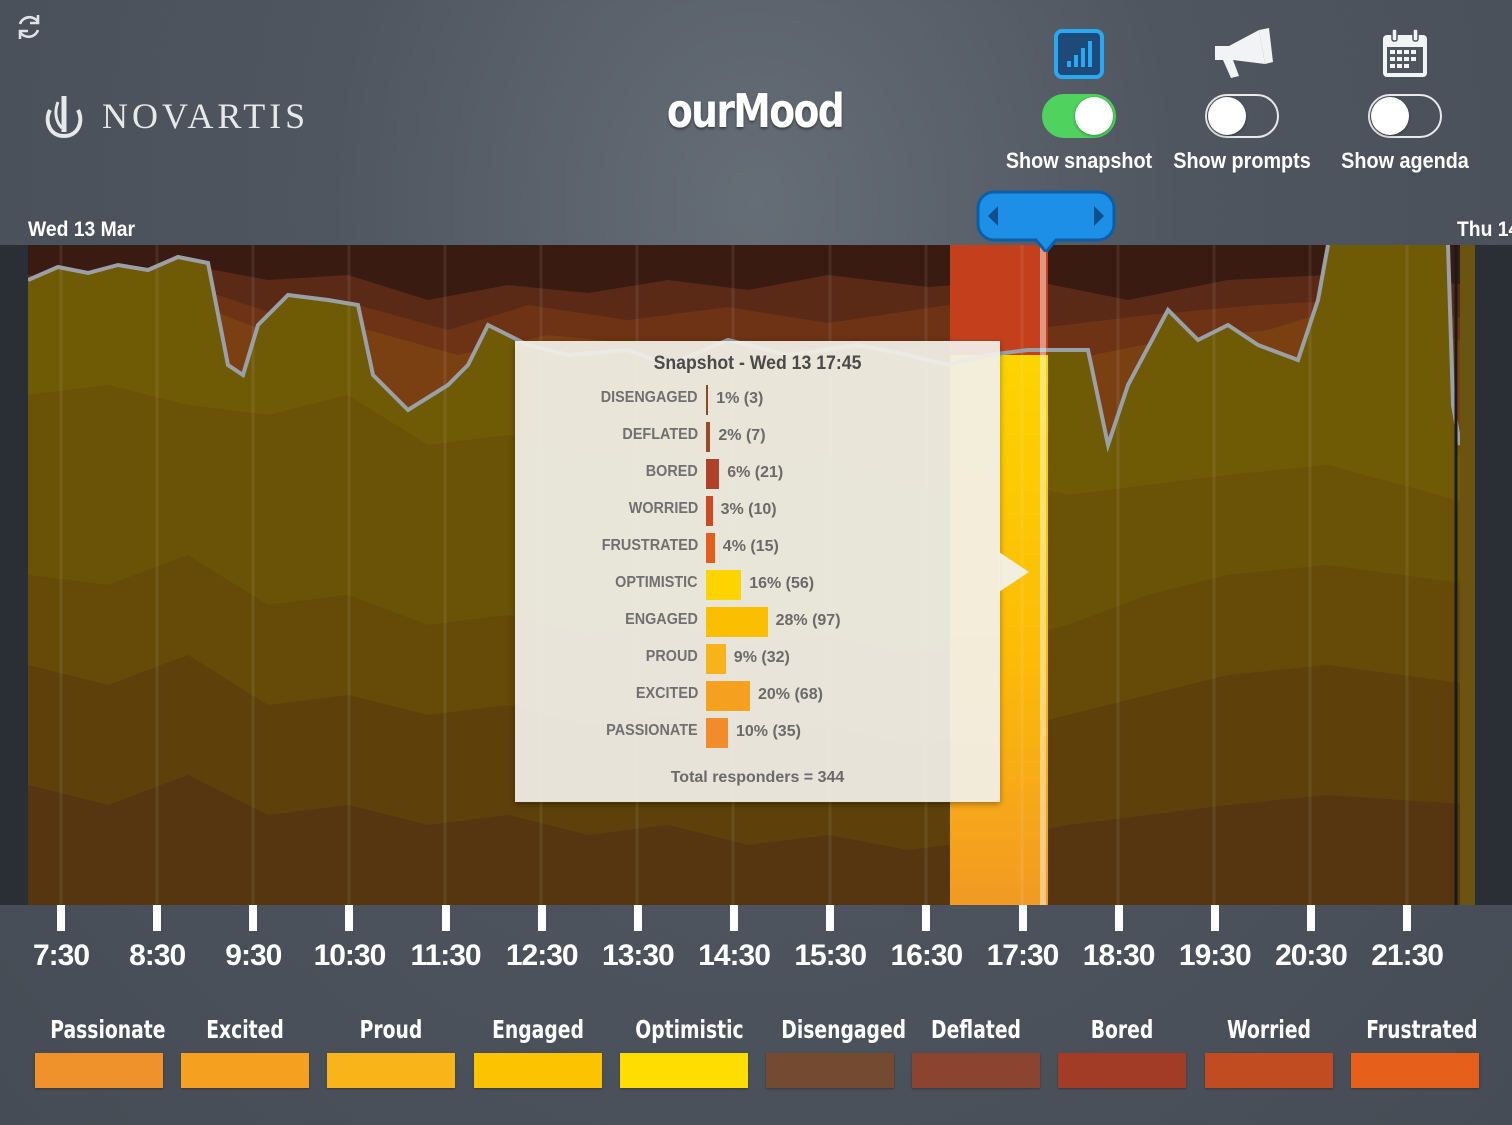  Describe the element at coordinates (391, 1029) in the screenshot. I see `legend-label: Proud` at that location.